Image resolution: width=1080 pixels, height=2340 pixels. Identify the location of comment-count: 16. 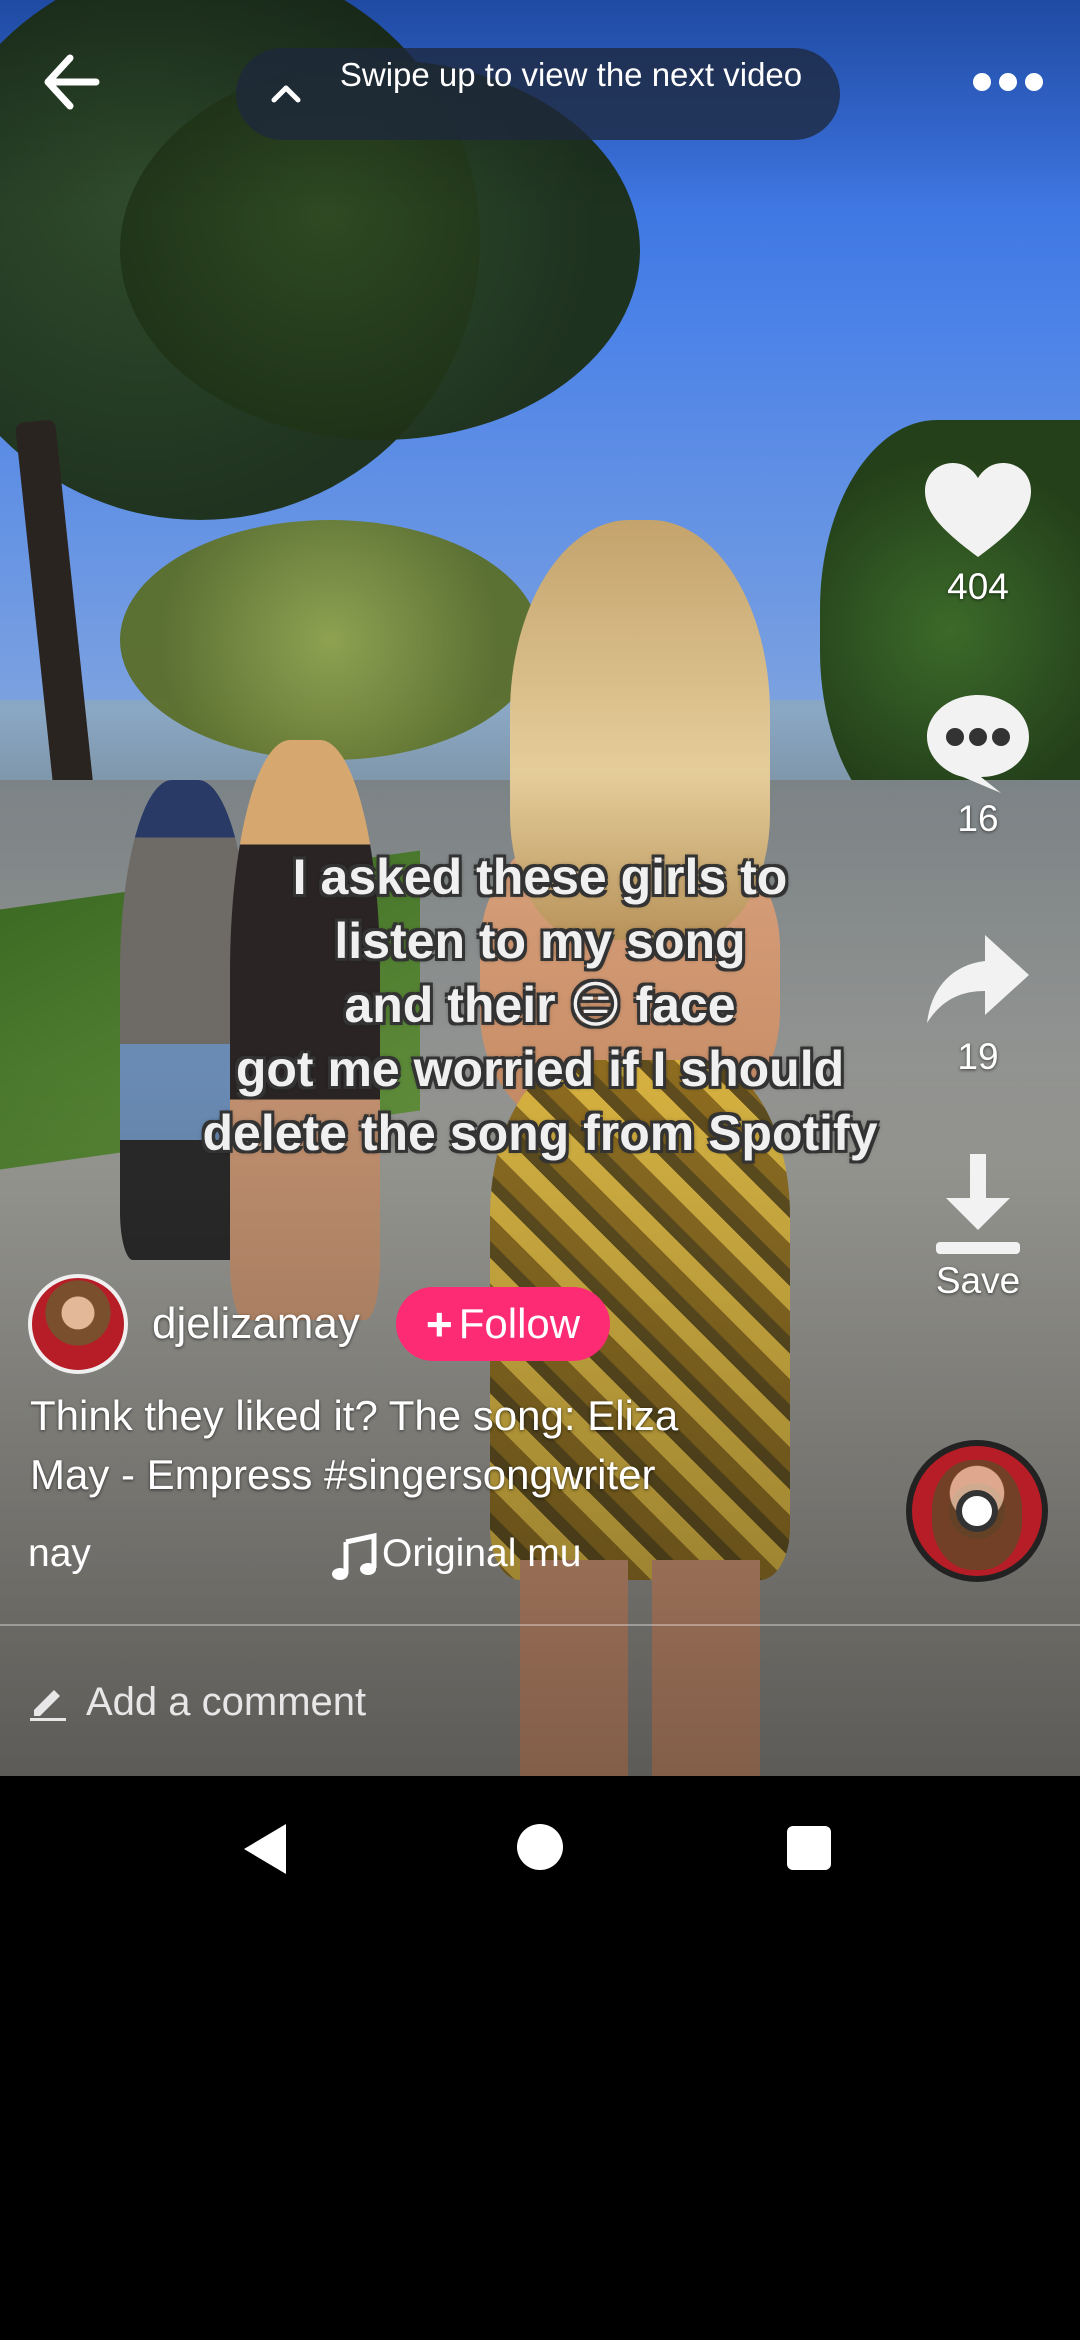
(978, 818).